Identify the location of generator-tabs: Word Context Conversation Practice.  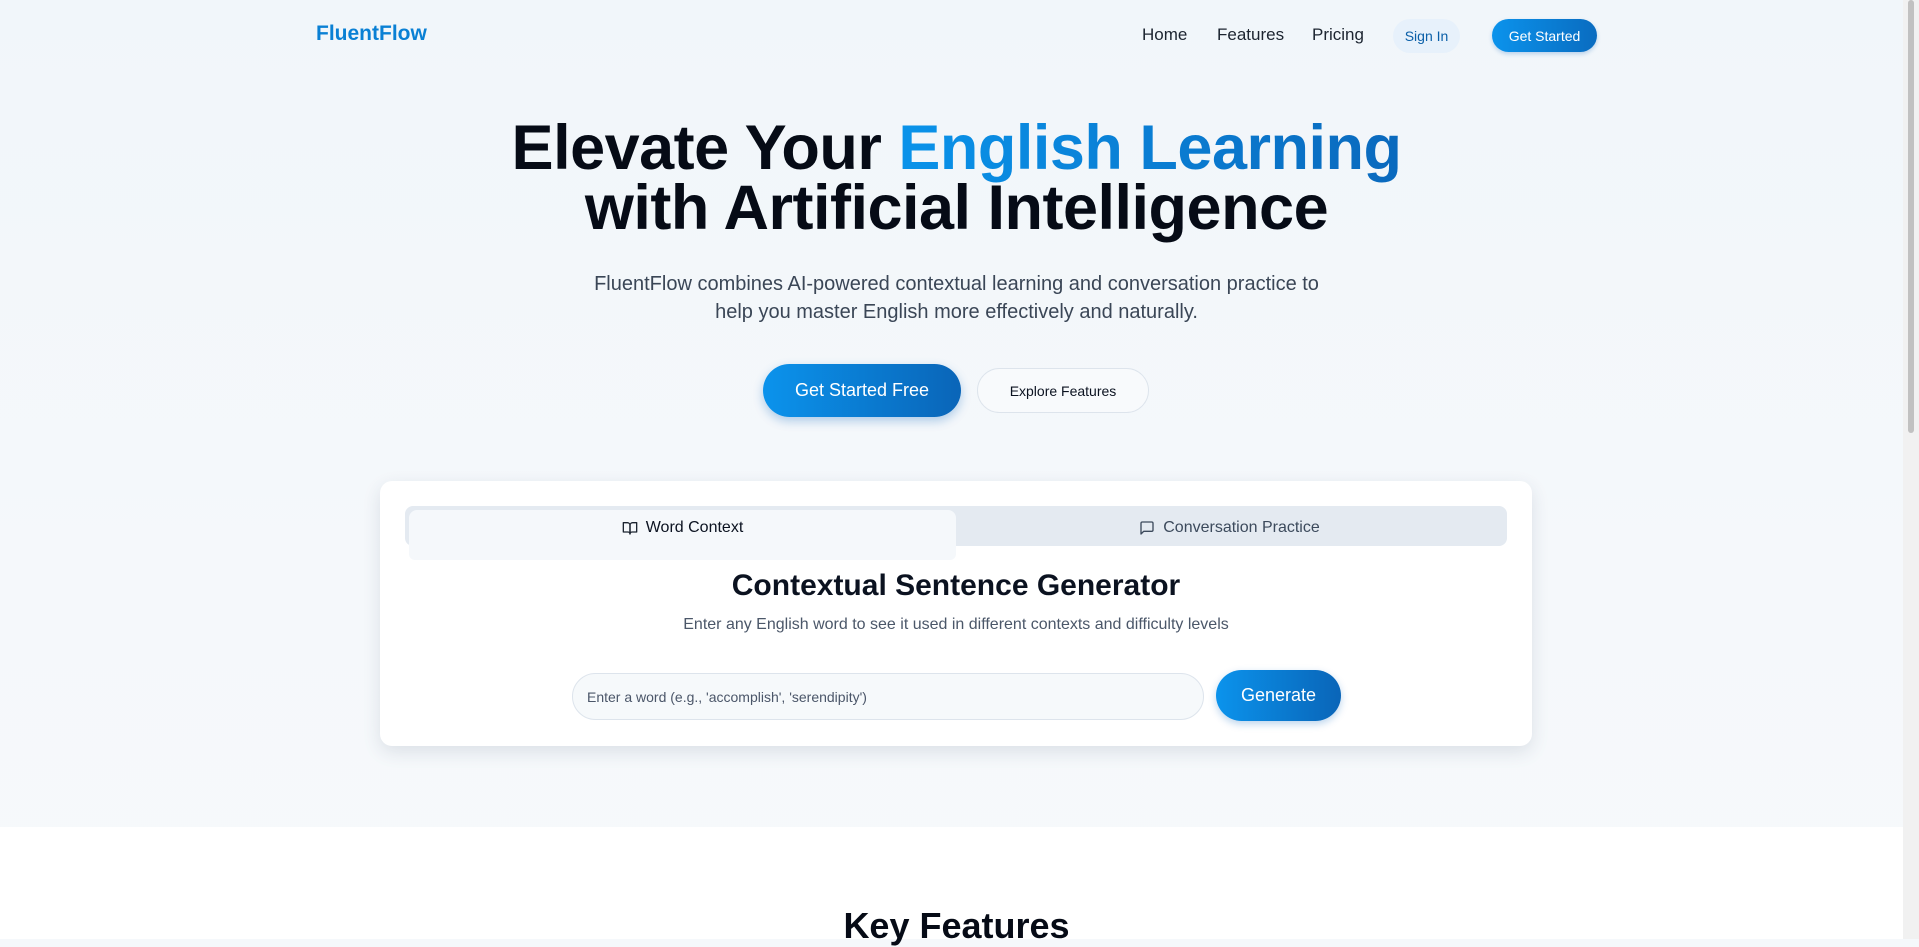
(956, 533).